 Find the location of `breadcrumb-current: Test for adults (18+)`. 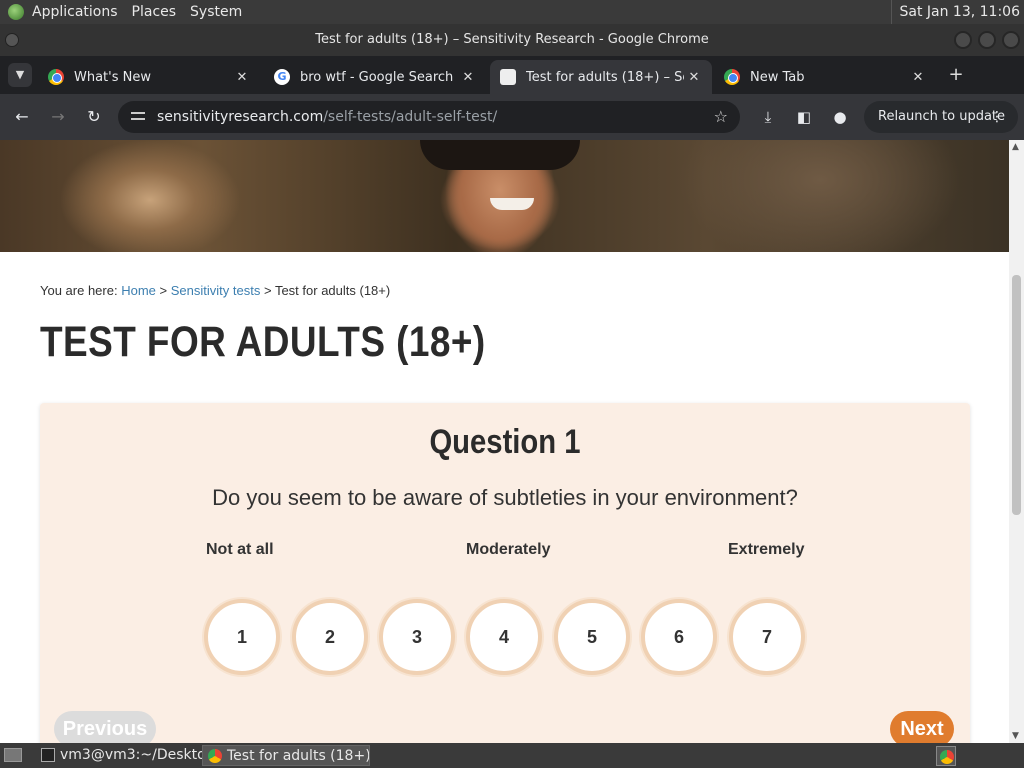

breadcrumb-current: Test for adults (18+) is located at coordinates (332, 290).